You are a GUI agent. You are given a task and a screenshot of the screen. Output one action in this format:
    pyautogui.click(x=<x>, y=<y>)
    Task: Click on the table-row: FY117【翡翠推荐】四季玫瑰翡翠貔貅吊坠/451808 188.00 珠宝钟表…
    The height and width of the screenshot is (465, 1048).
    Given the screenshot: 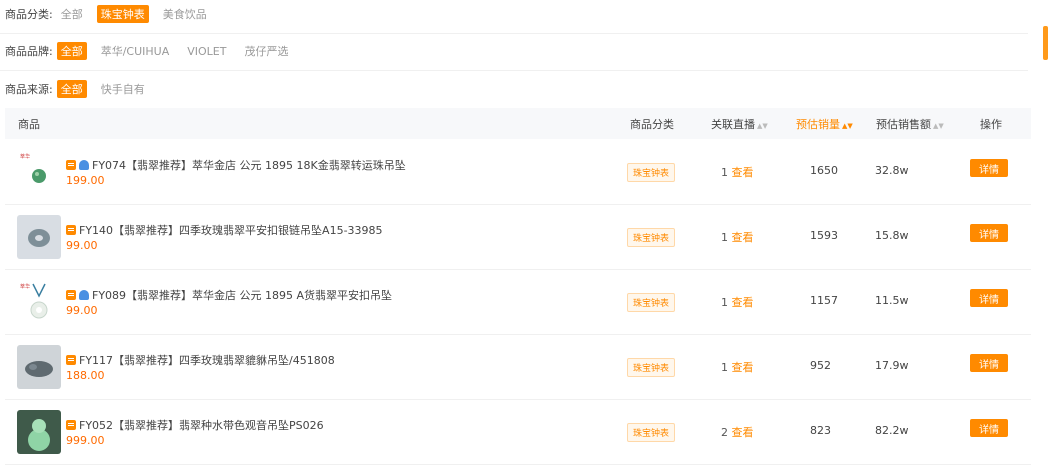 What is the action you would take?
    pyautogui.click(x=518, y=367)
    